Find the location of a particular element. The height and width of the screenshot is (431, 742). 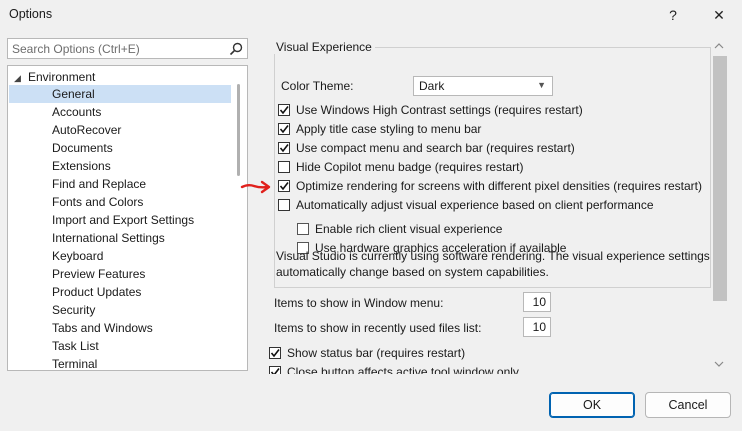

tree-item: General is located at coordinates (120, 94).